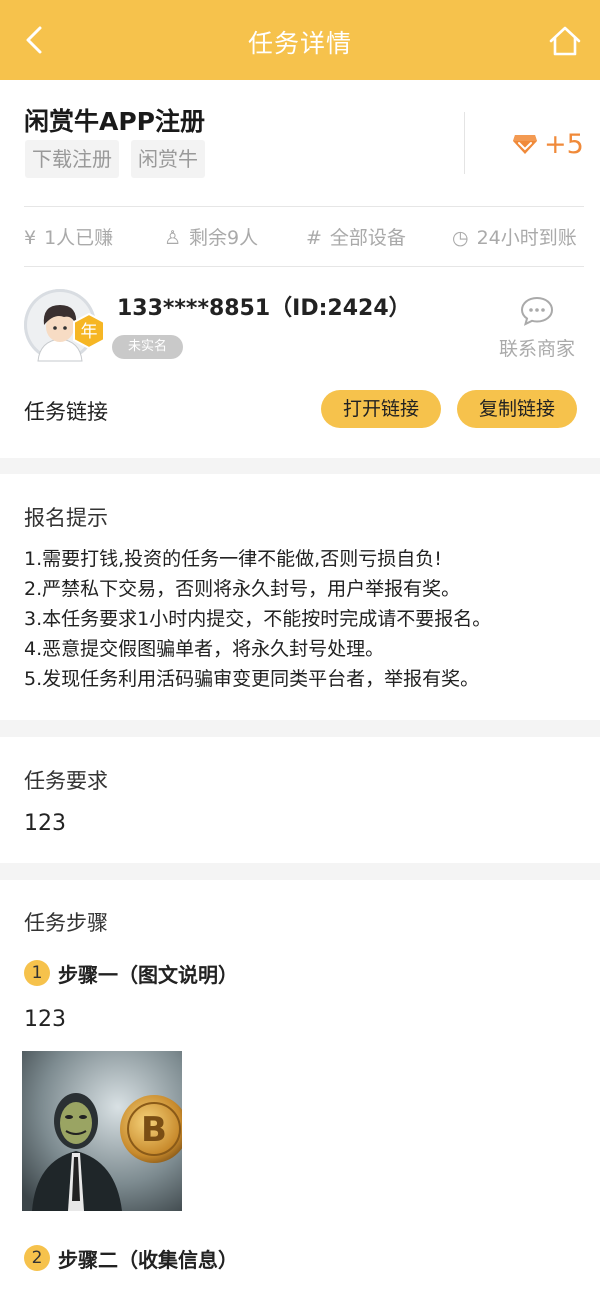 The height and width of the screenshot is (1292, 600). I want to click on requirements-text: 123, so click(45, 823).